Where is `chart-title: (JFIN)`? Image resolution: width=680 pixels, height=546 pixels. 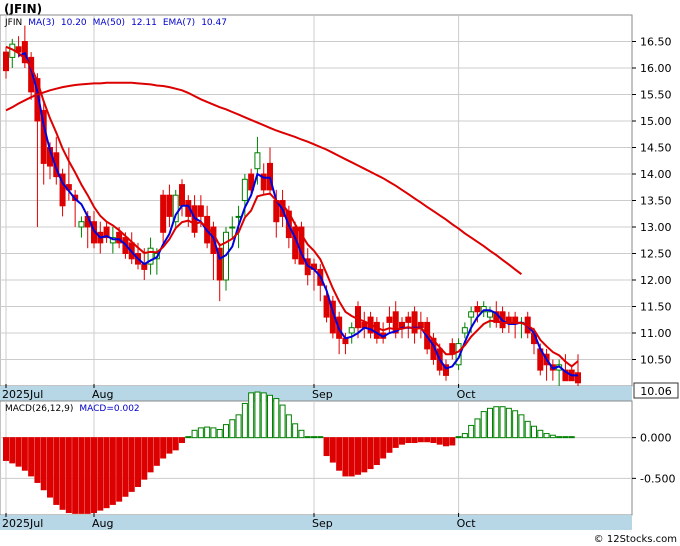 chart-title: (JFIN) is located at coordinates (23, 9).